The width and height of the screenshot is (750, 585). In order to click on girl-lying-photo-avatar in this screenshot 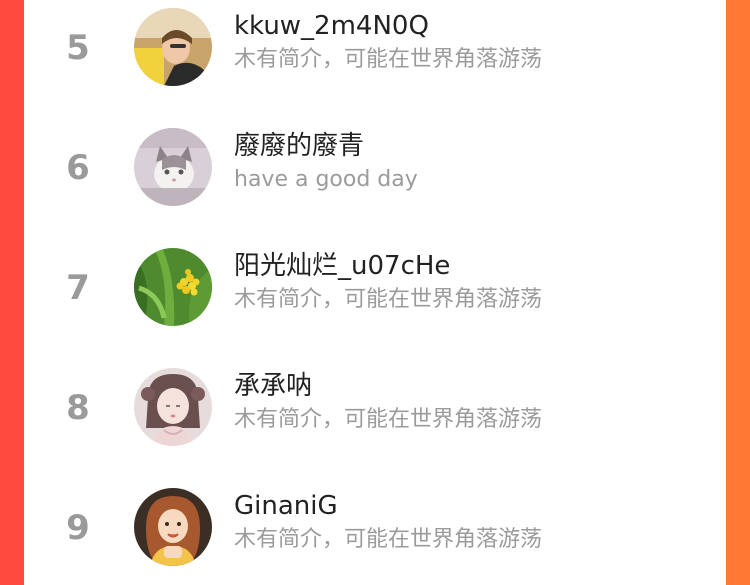, I will do `click(173, 47)`.